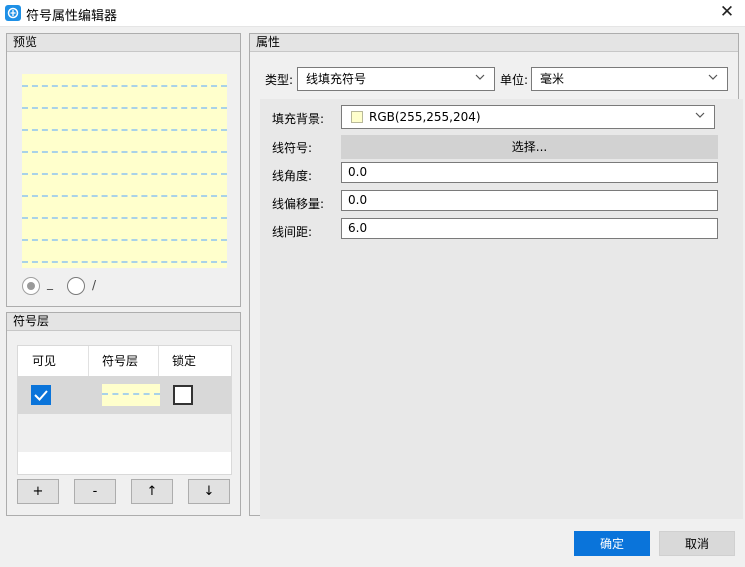 Image resolution: width=745 pixels, height=567 pixels. I want to click on col-visible: 可见, so click(44, 361).